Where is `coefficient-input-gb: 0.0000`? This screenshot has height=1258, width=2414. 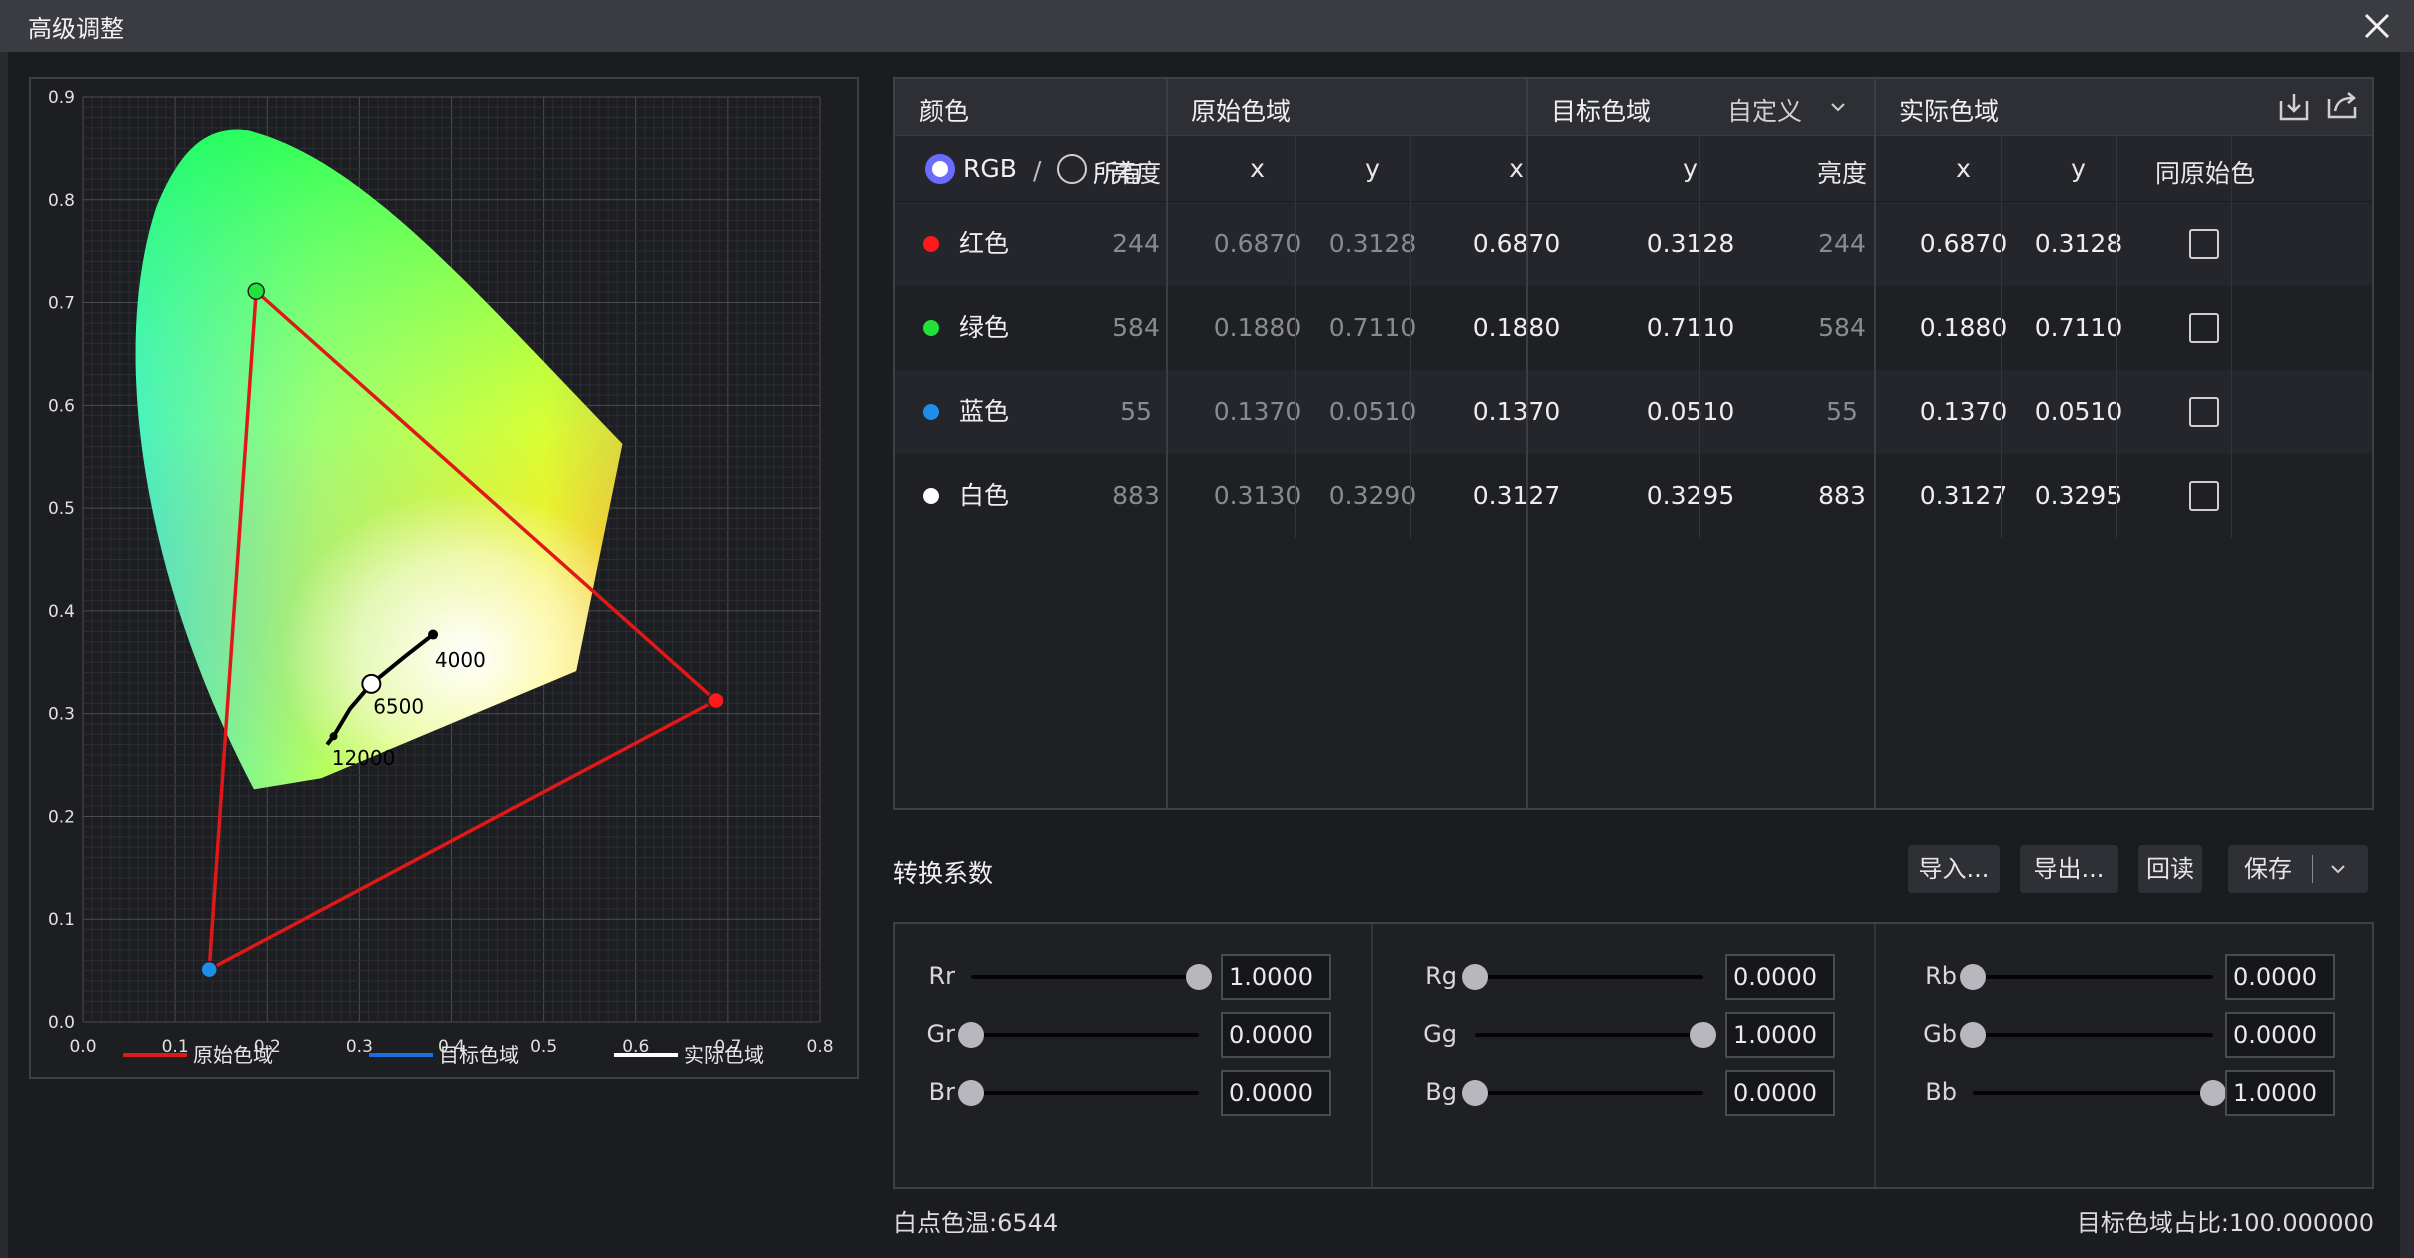
coefficient-input-gb: 0.0000 is located at coordinates (2280, 1035).